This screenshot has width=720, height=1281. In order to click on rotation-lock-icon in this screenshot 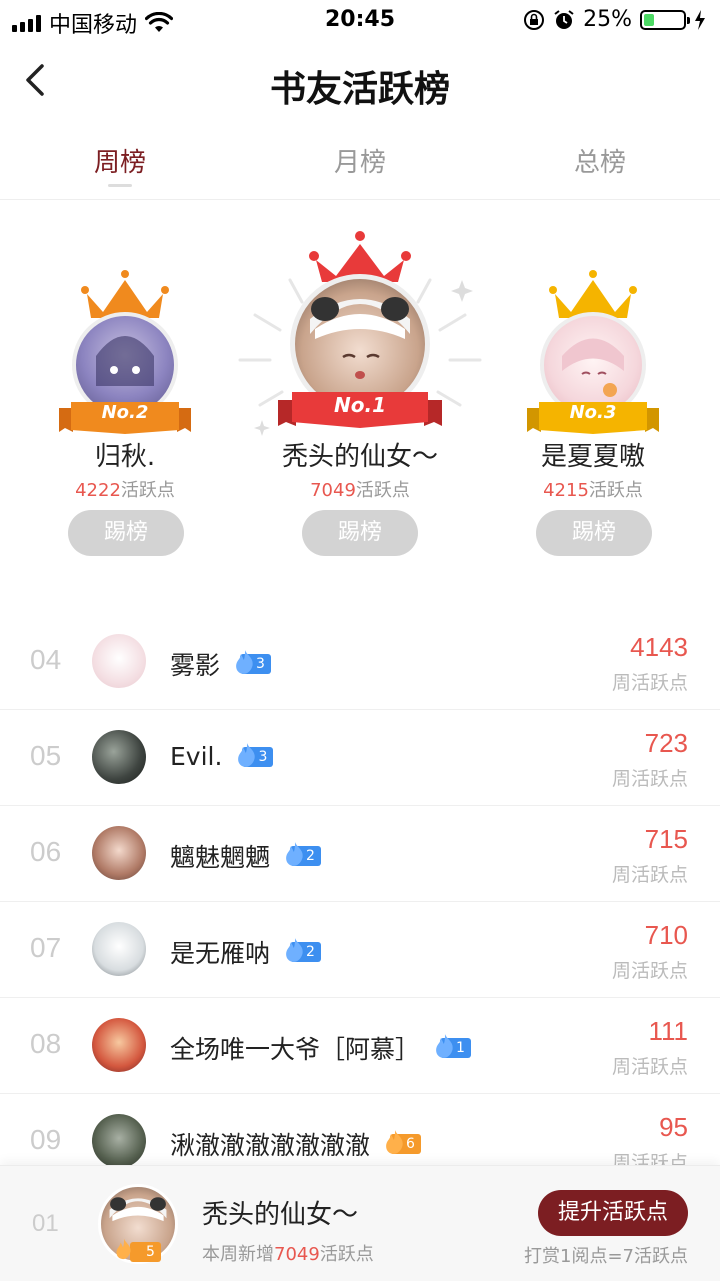, I will do `click(534, 19)`.